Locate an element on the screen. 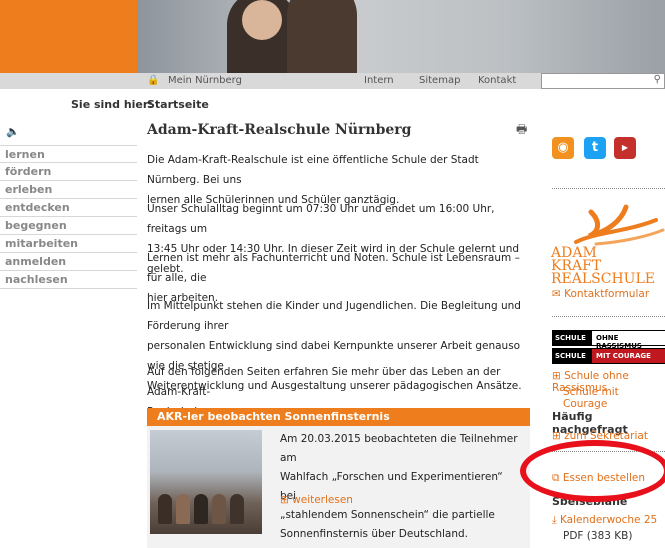 The image size is (665, 548). nav-item-nachlesen: nachlesen is located at coordinates (68, 280).